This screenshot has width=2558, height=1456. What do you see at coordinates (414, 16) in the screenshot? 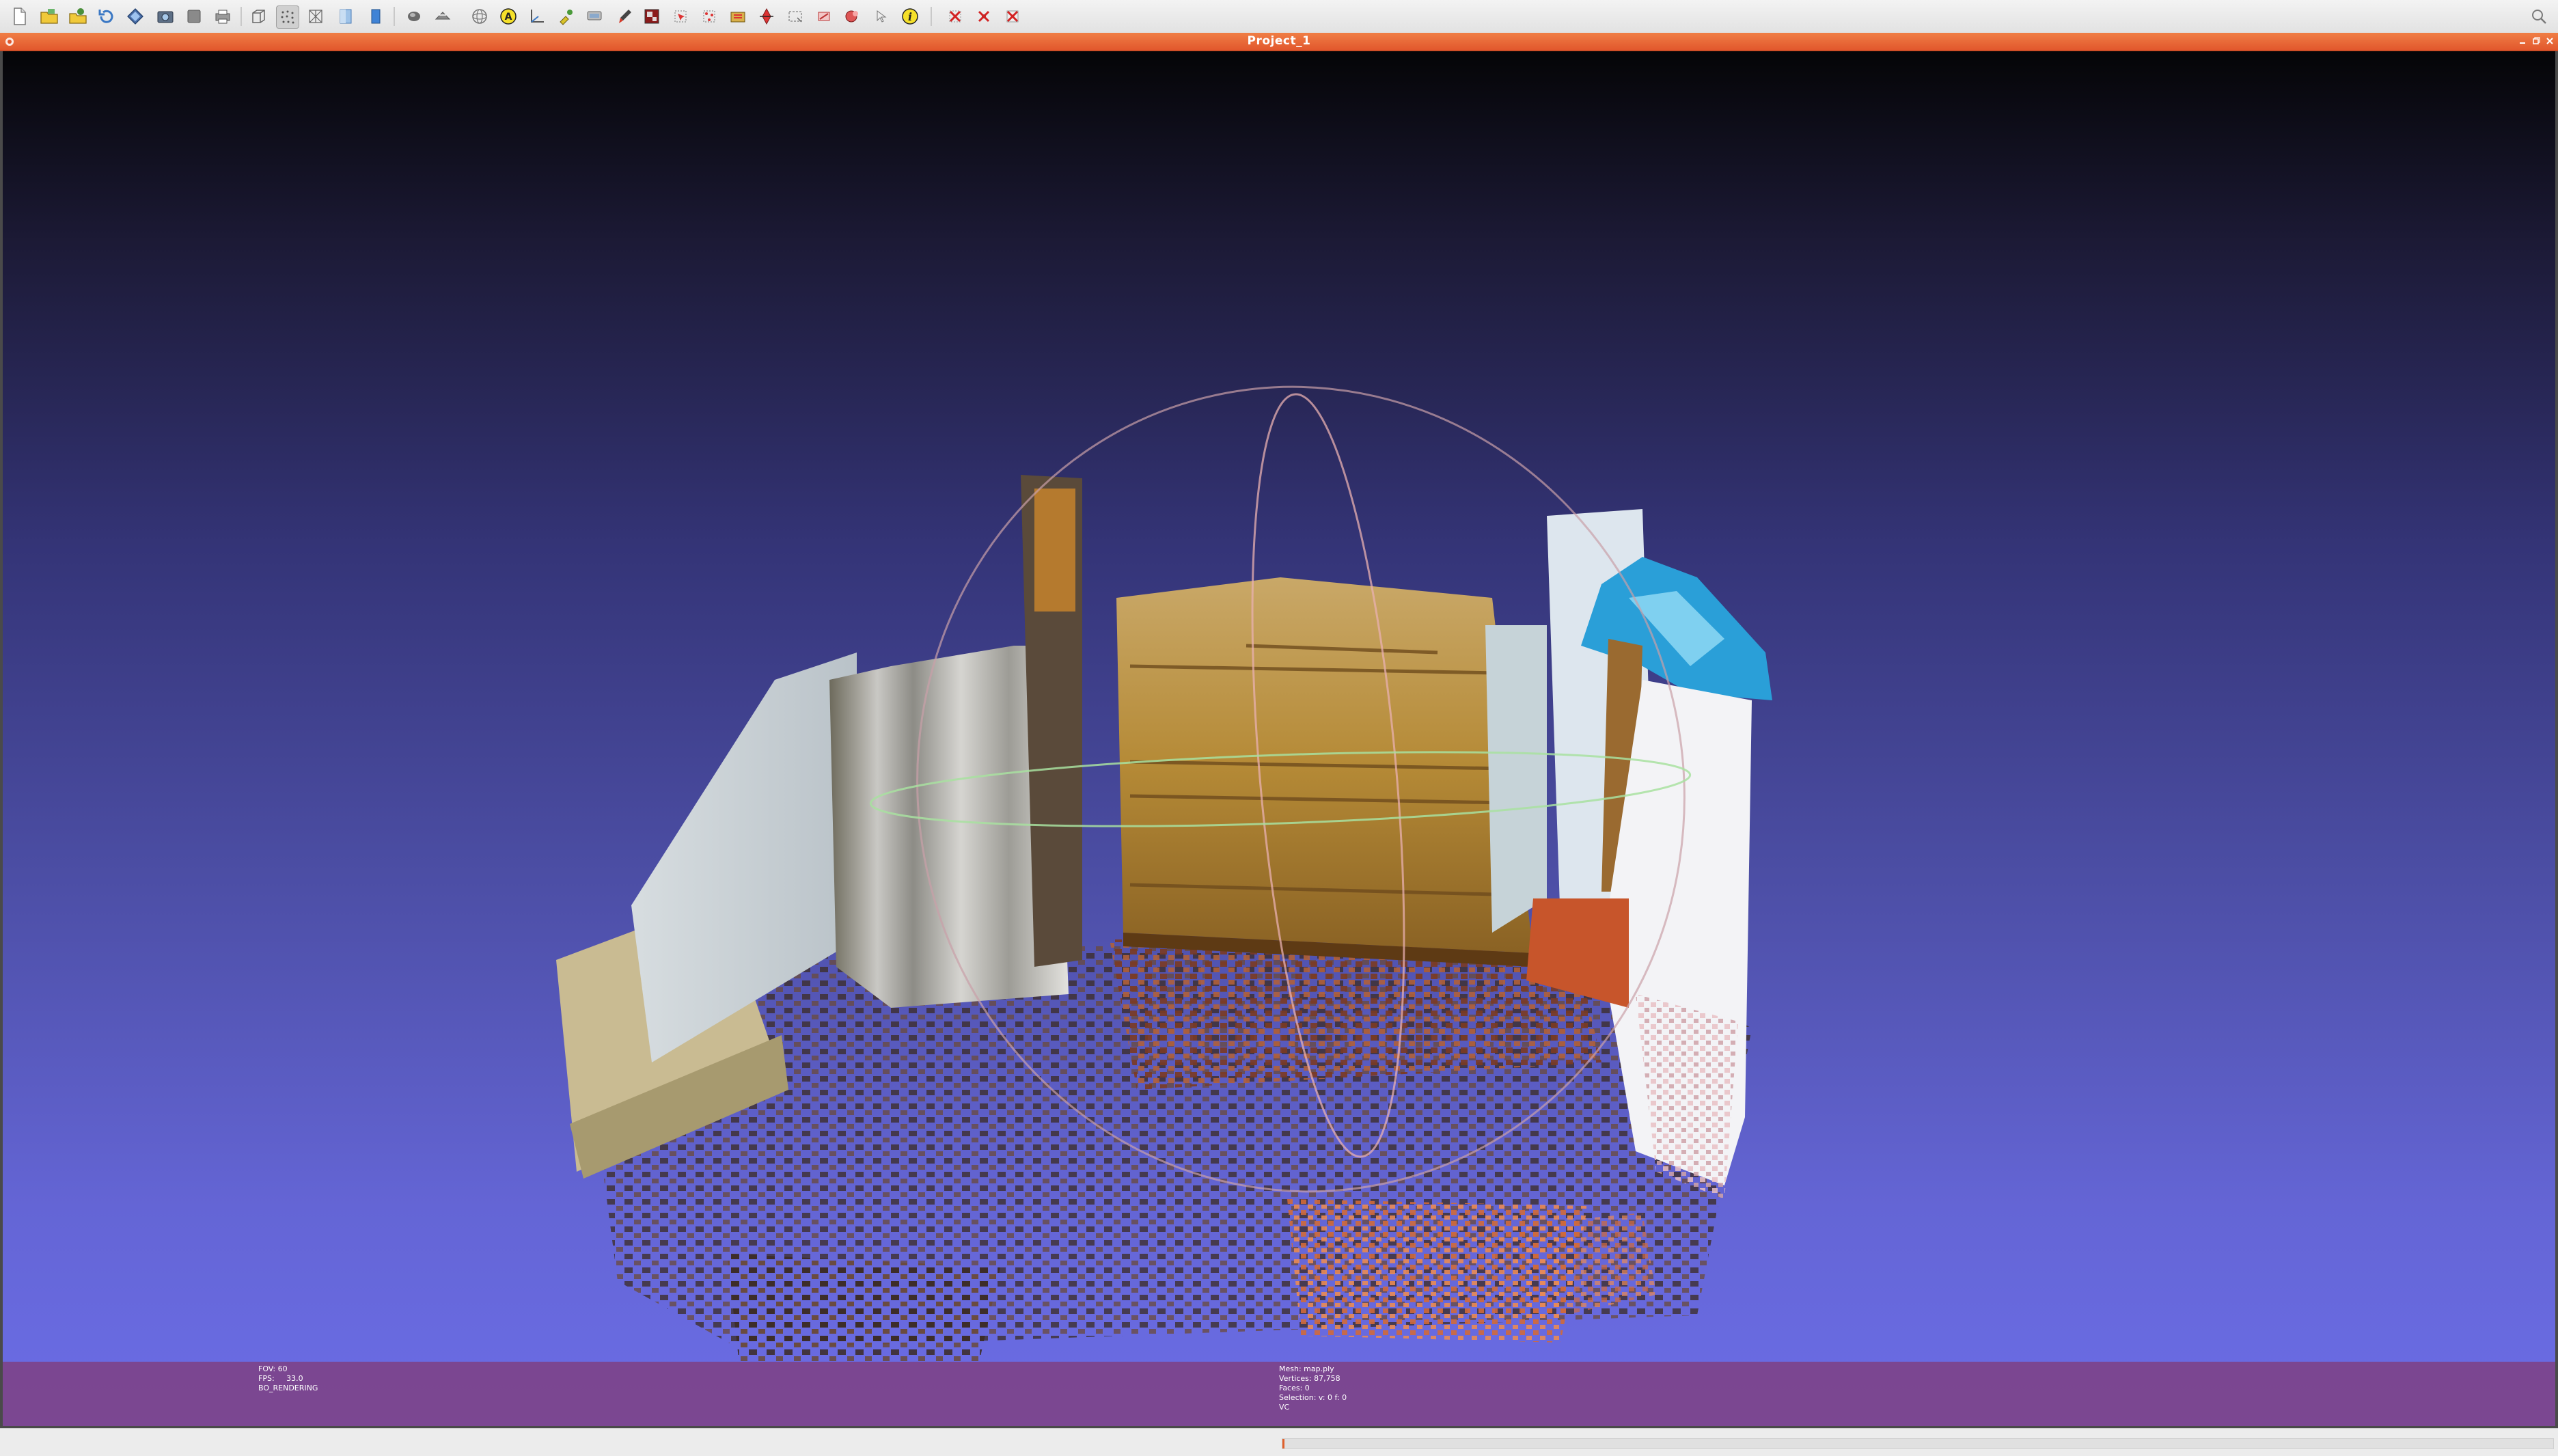
I see `light-icon` at bounding box center [414, 16].